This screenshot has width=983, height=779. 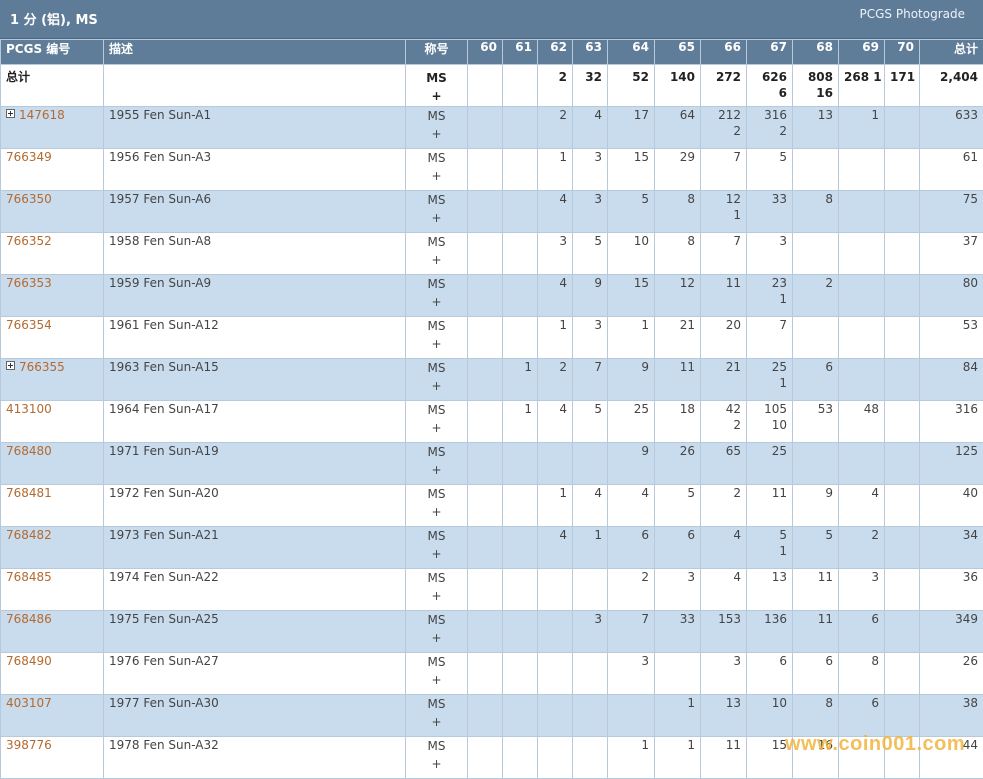 What do you see at coordinates (723, 619) in the screenshot?
I see `grade-count: 153` at bounding box center [723, 619].